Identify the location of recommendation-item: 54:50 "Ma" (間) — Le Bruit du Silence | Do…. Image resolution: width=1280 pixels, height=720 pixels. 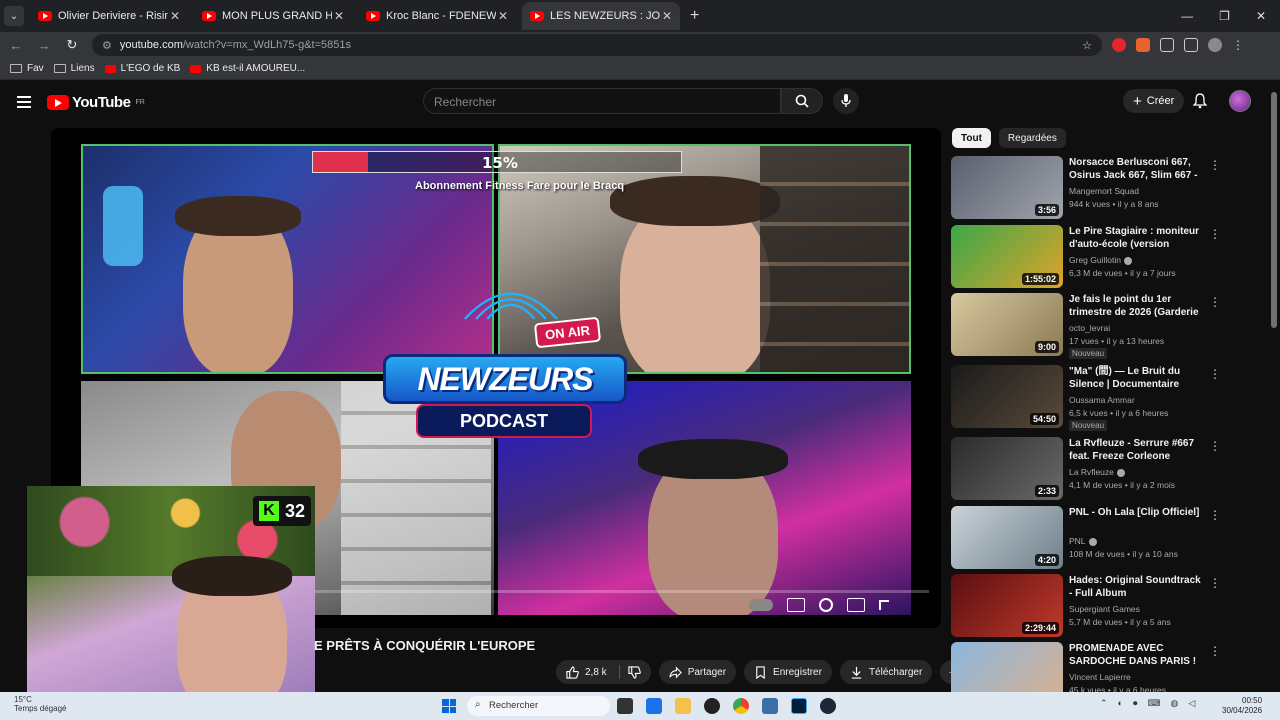
(1086, 398).